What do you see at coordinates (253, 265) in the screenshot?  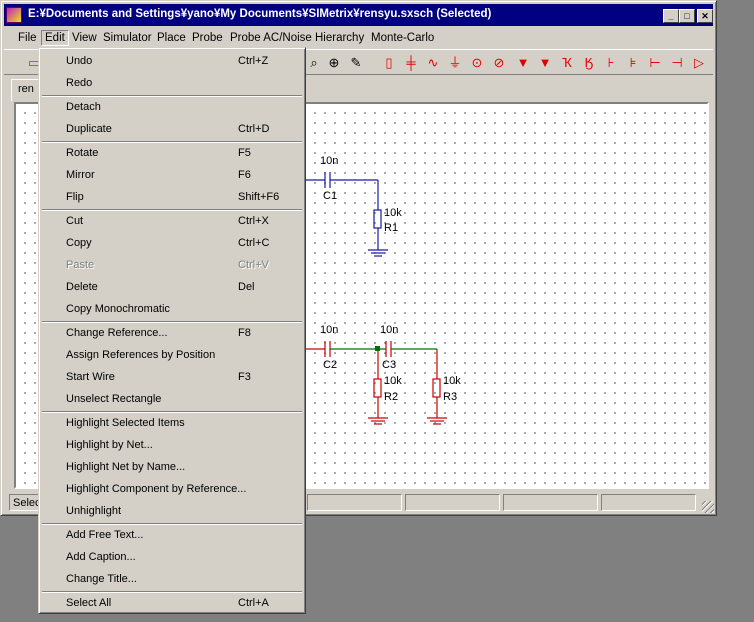 I see `menu-item-shortcut: Ctrl+V` at bounding box center [253, 265].